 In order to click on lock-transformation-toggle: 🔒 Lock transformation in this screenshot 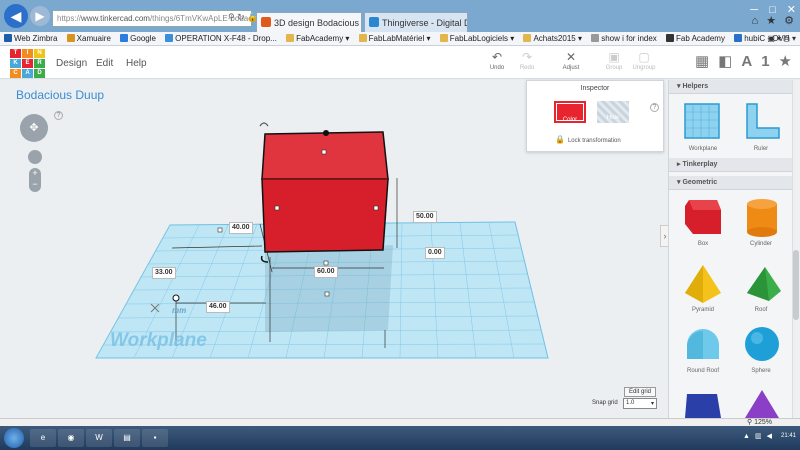, I will do `click(588, 139)`.